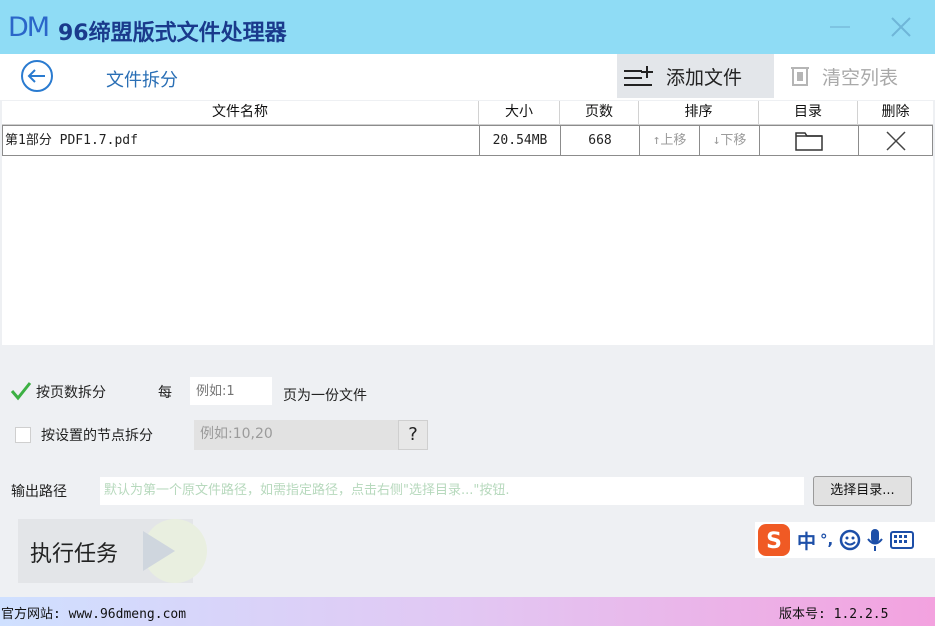  Describe the element at coordinates (296, 435) in the screenshot. I see `nodes-input: 例如:10,20` at that location.